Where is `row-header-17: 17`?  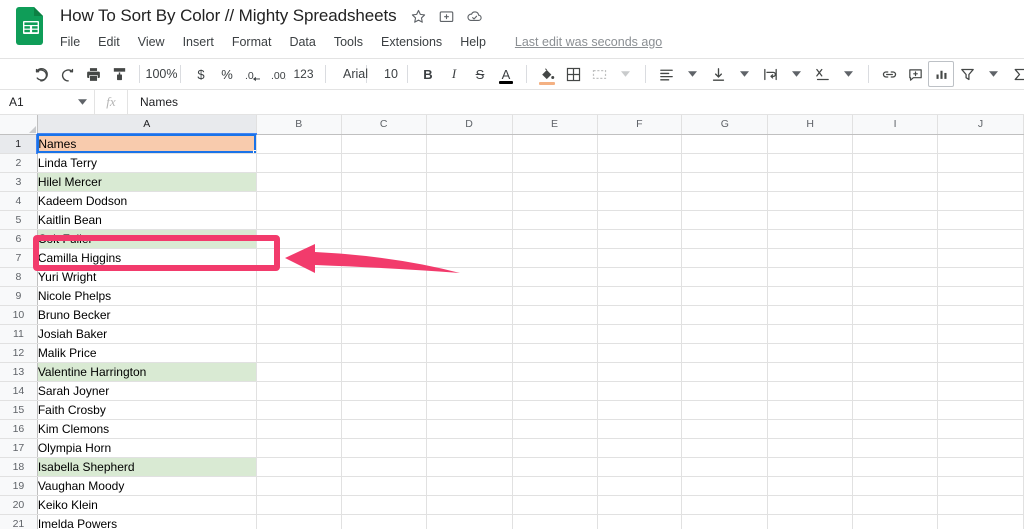
row-header-17: 17 is located at coordinates (19, 448).